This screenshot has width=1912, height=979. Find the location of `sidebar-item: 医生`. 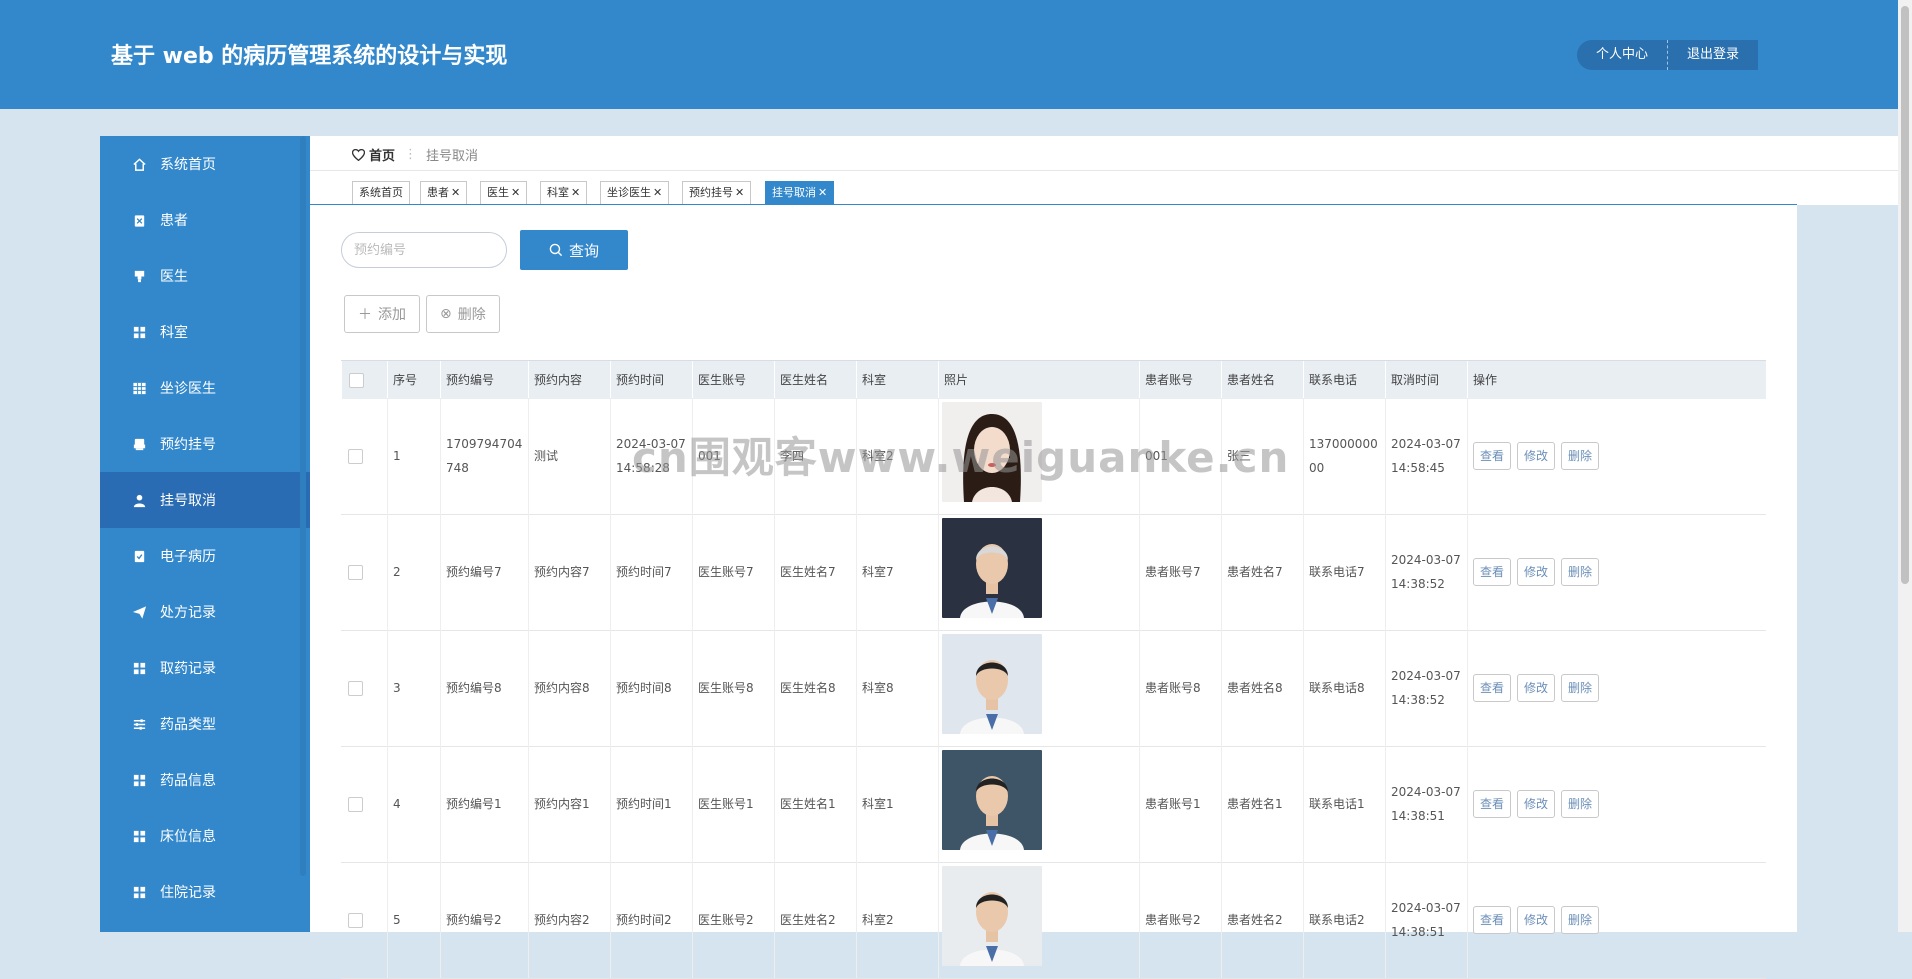

sidebar-item: 医生 is located at coordinates (205, 276).